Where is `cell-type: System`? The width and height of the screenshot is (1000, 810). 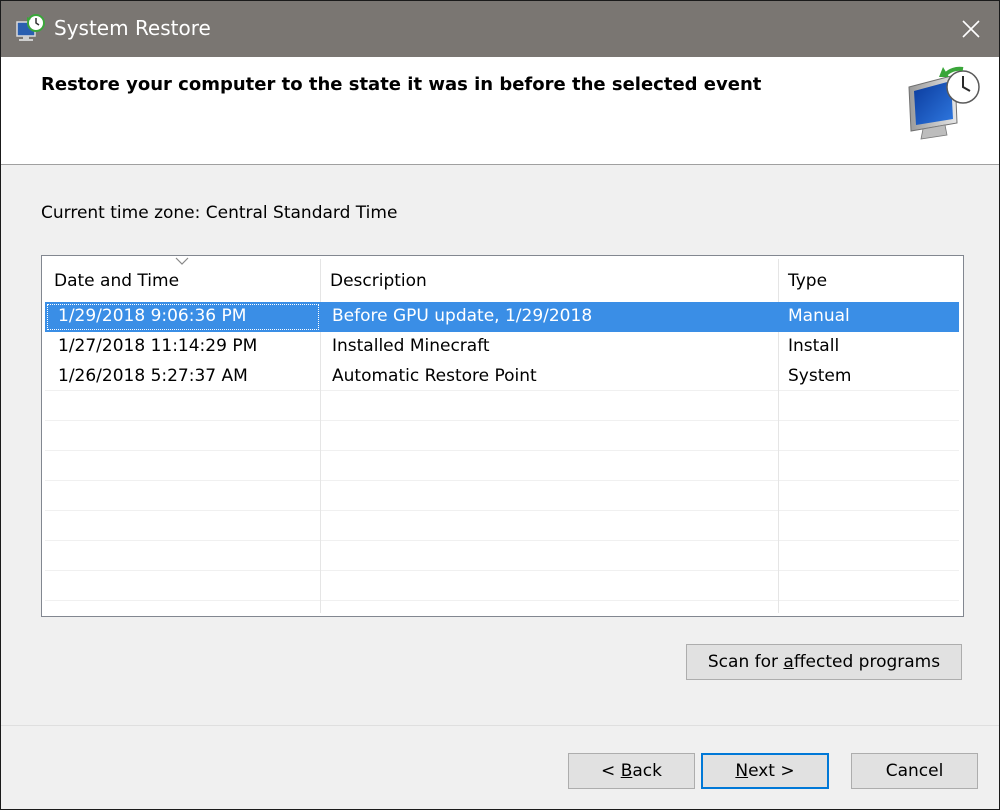
cell-type: System is located at coordinates (820, 376).